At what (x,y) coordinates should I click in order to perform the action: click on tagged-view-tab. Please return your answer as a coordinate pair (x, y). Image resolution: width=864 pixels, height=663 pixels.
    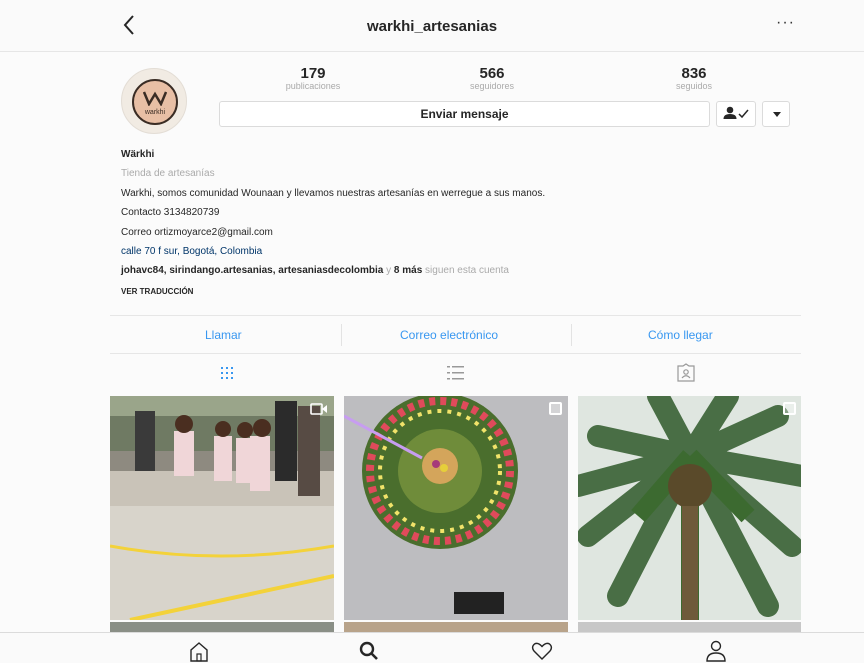
    Looking at the image, I should click on (686, 373).